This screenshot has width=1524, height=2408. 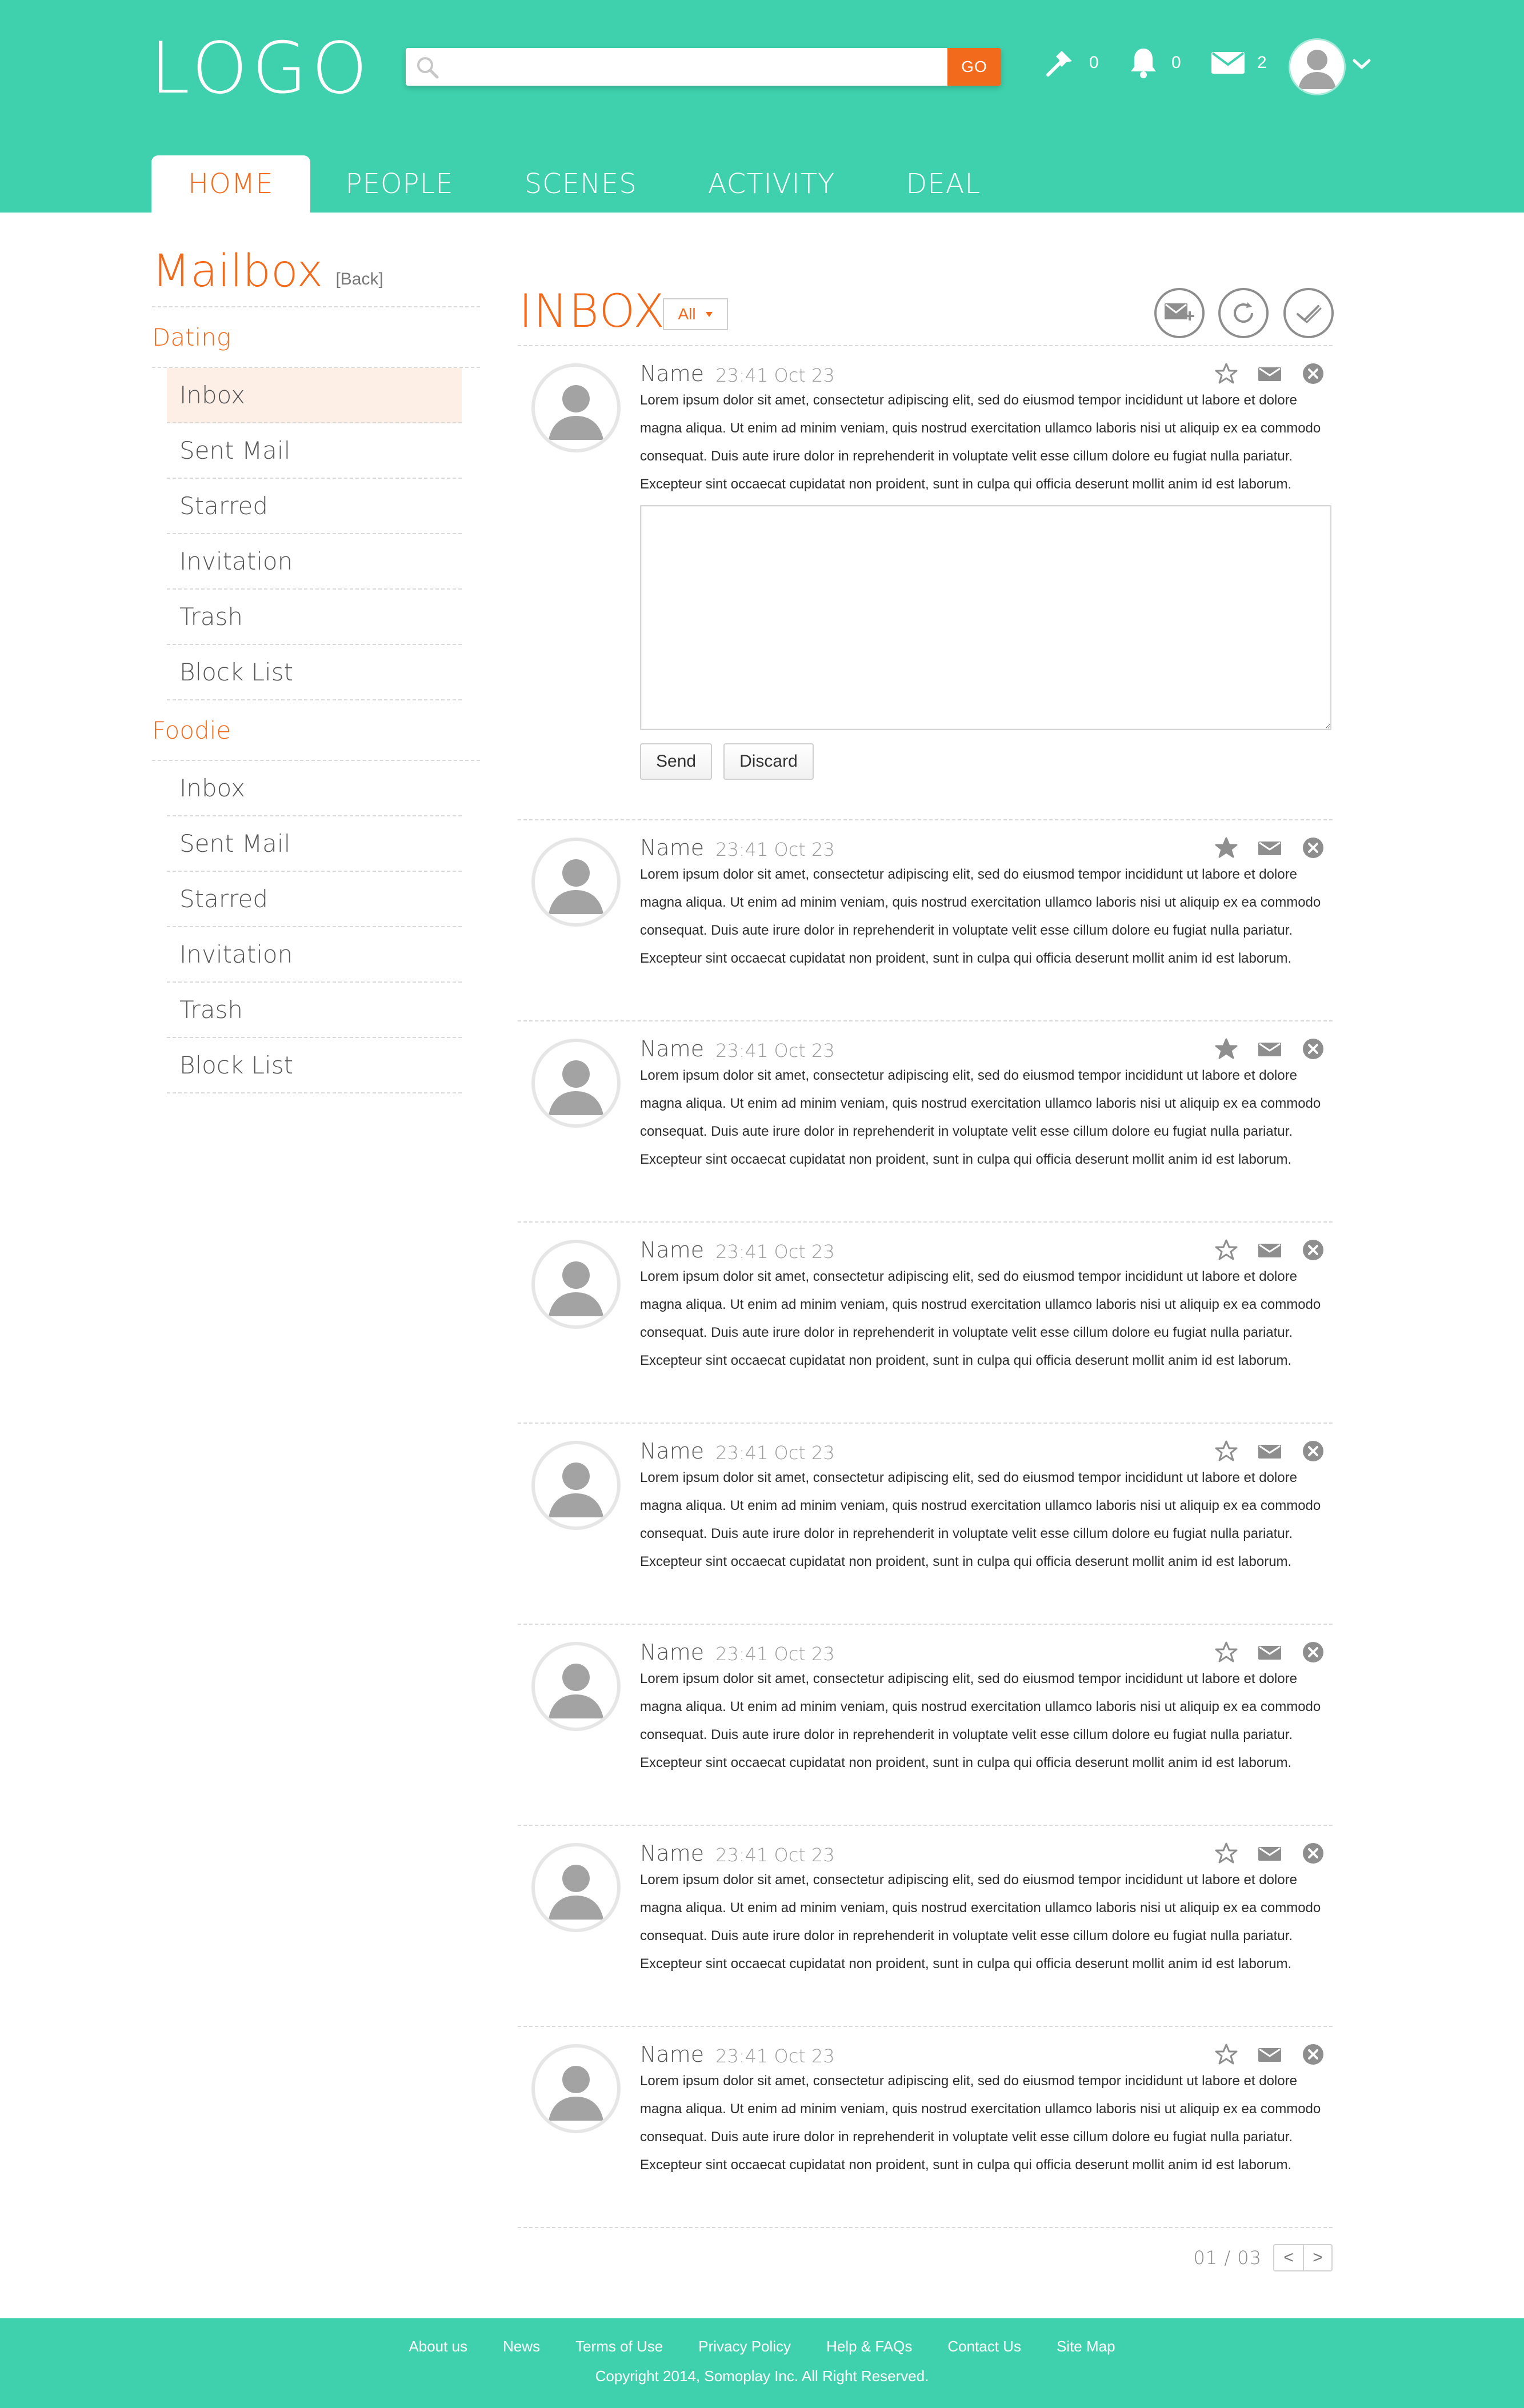 What do you see at coordinates (974, 67) in the screenshot?
I see `go-button: GO` at bounding box center [974, 67].